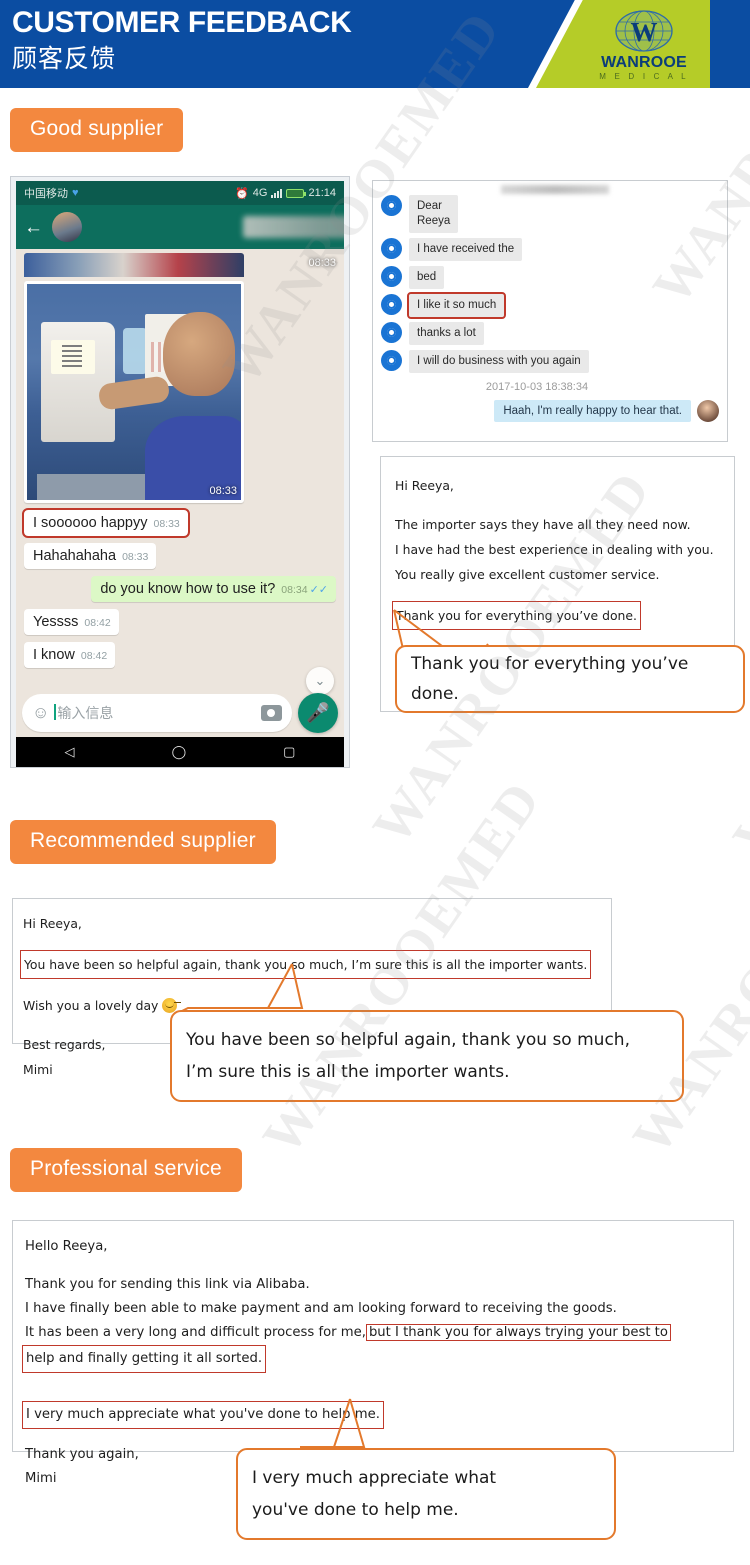  Describe the element at coordinates (537, 387) in the screenshot. I see `im-timestamp: 2017-10-03 18:38:34` at that location.